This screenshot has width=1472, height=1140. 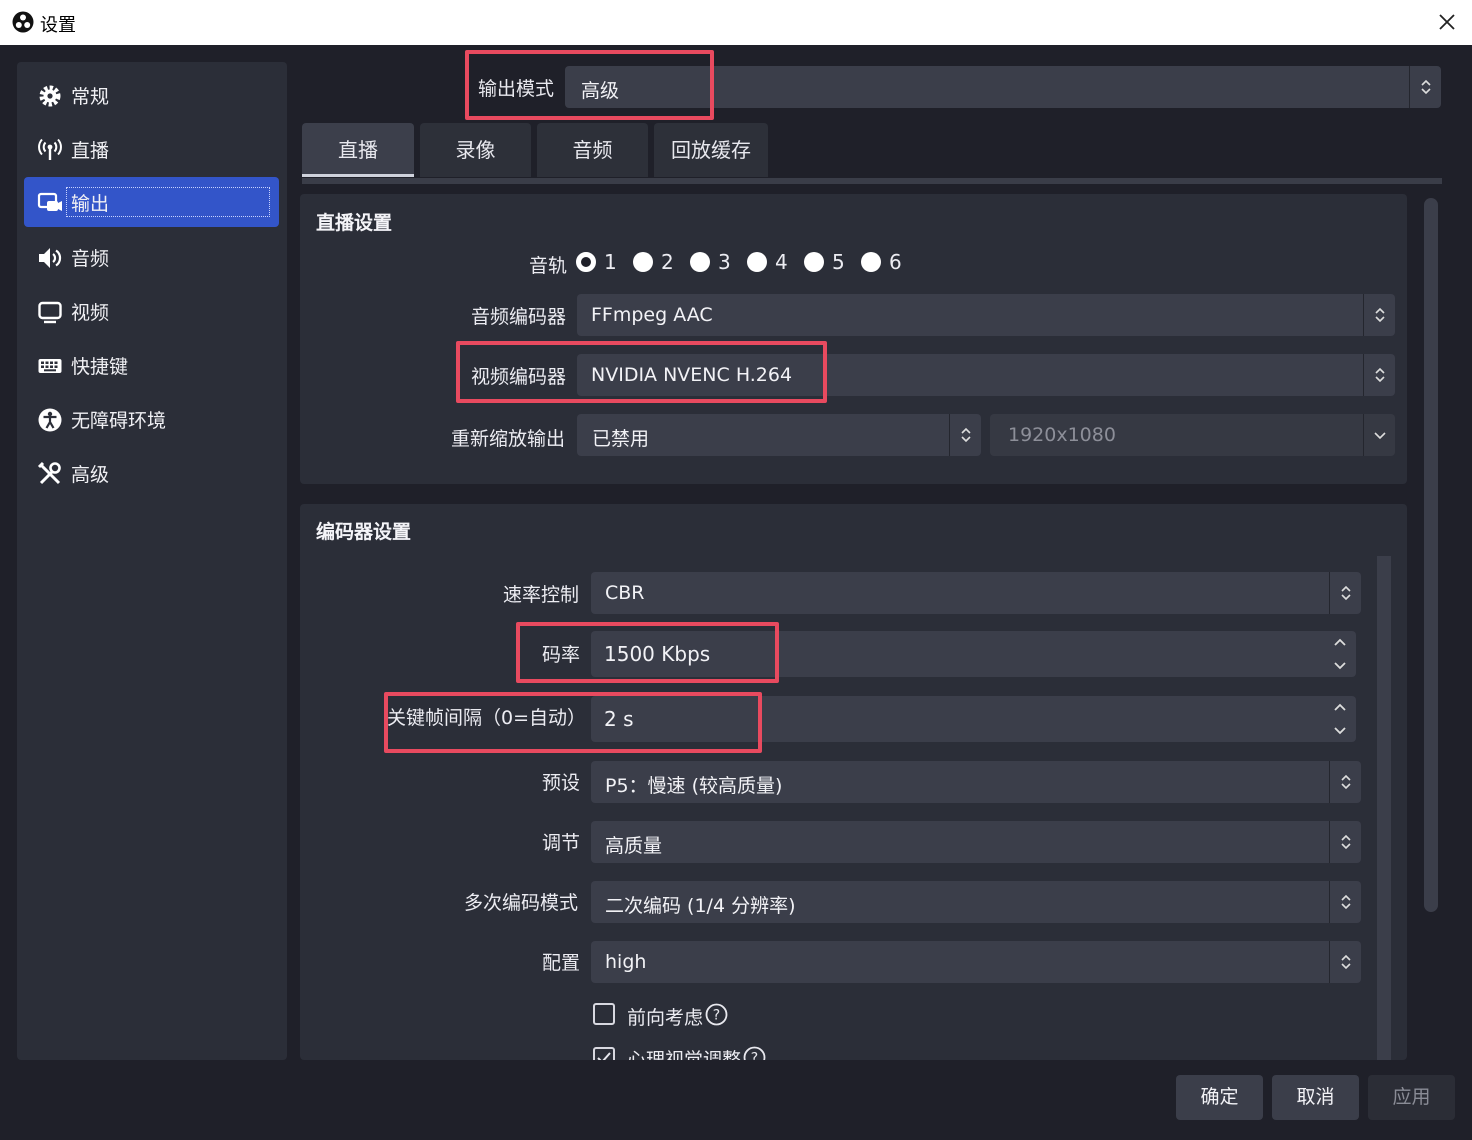 What do you see at coordinates (711, 150) in the screenshot?
I see `tab-replay-buffer: 回放缓存` at bounding box center [711, 150].